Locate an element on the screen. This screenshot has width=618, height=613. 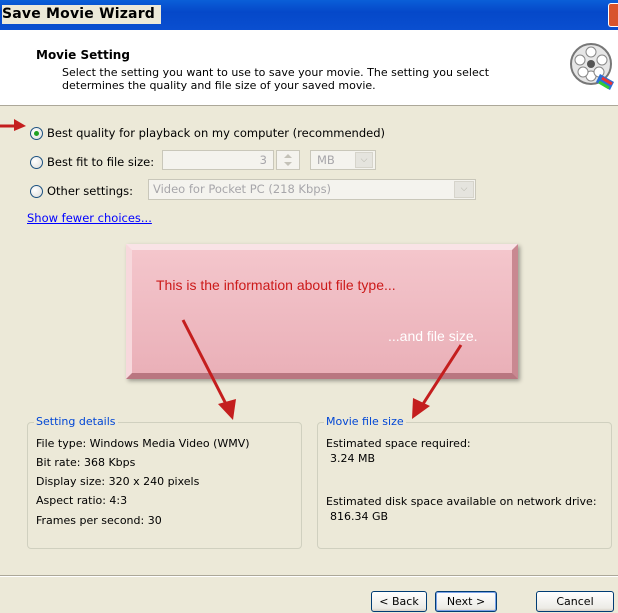
other-settings-select: Video for Pocket PC (218 Kbps) is located at coordinates (312, 189).